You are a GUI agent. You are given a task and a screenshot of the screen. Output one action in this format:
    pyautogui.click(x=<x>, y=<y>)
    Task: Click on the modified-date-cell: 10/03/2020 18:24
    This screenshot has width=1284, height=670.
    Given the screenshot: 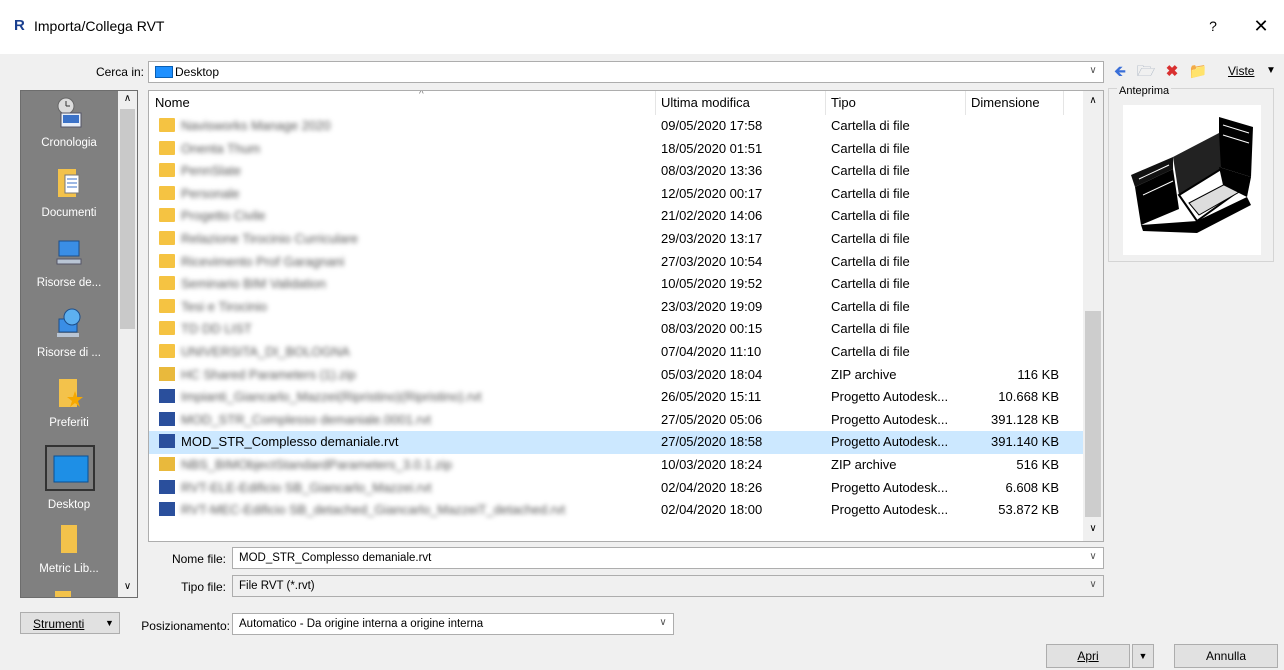 What is the action you would take?
    pyautogui.click(x=712, y=464)
    